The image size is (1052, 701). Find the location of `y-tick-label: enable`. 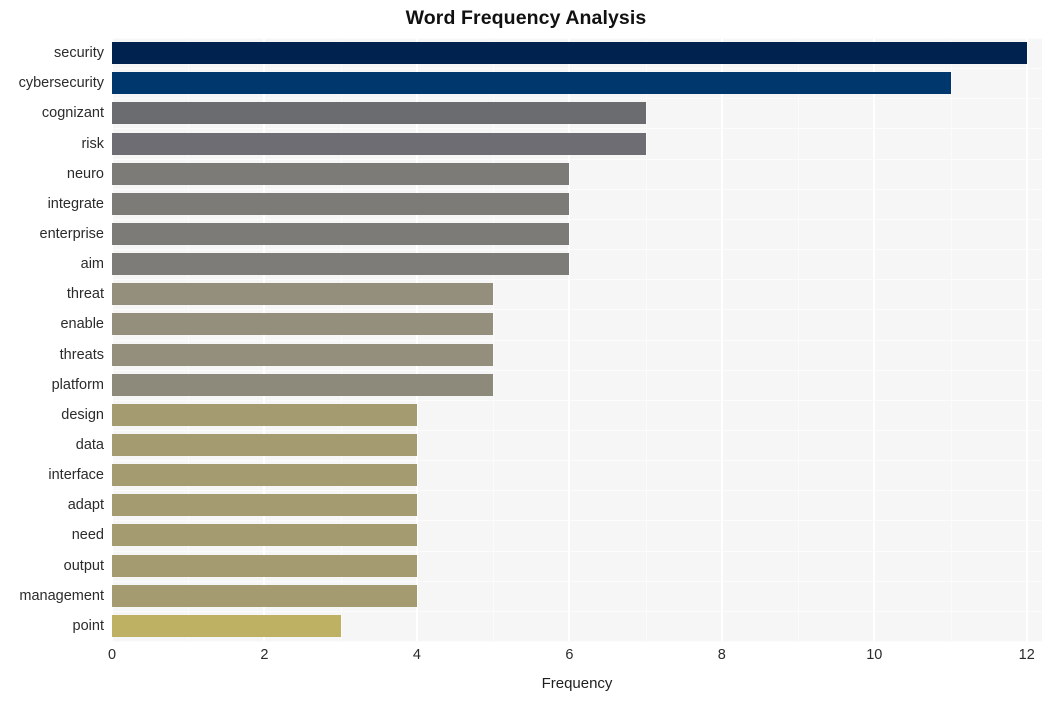

y-tick-label: enable is located at coordinates (82, 324).